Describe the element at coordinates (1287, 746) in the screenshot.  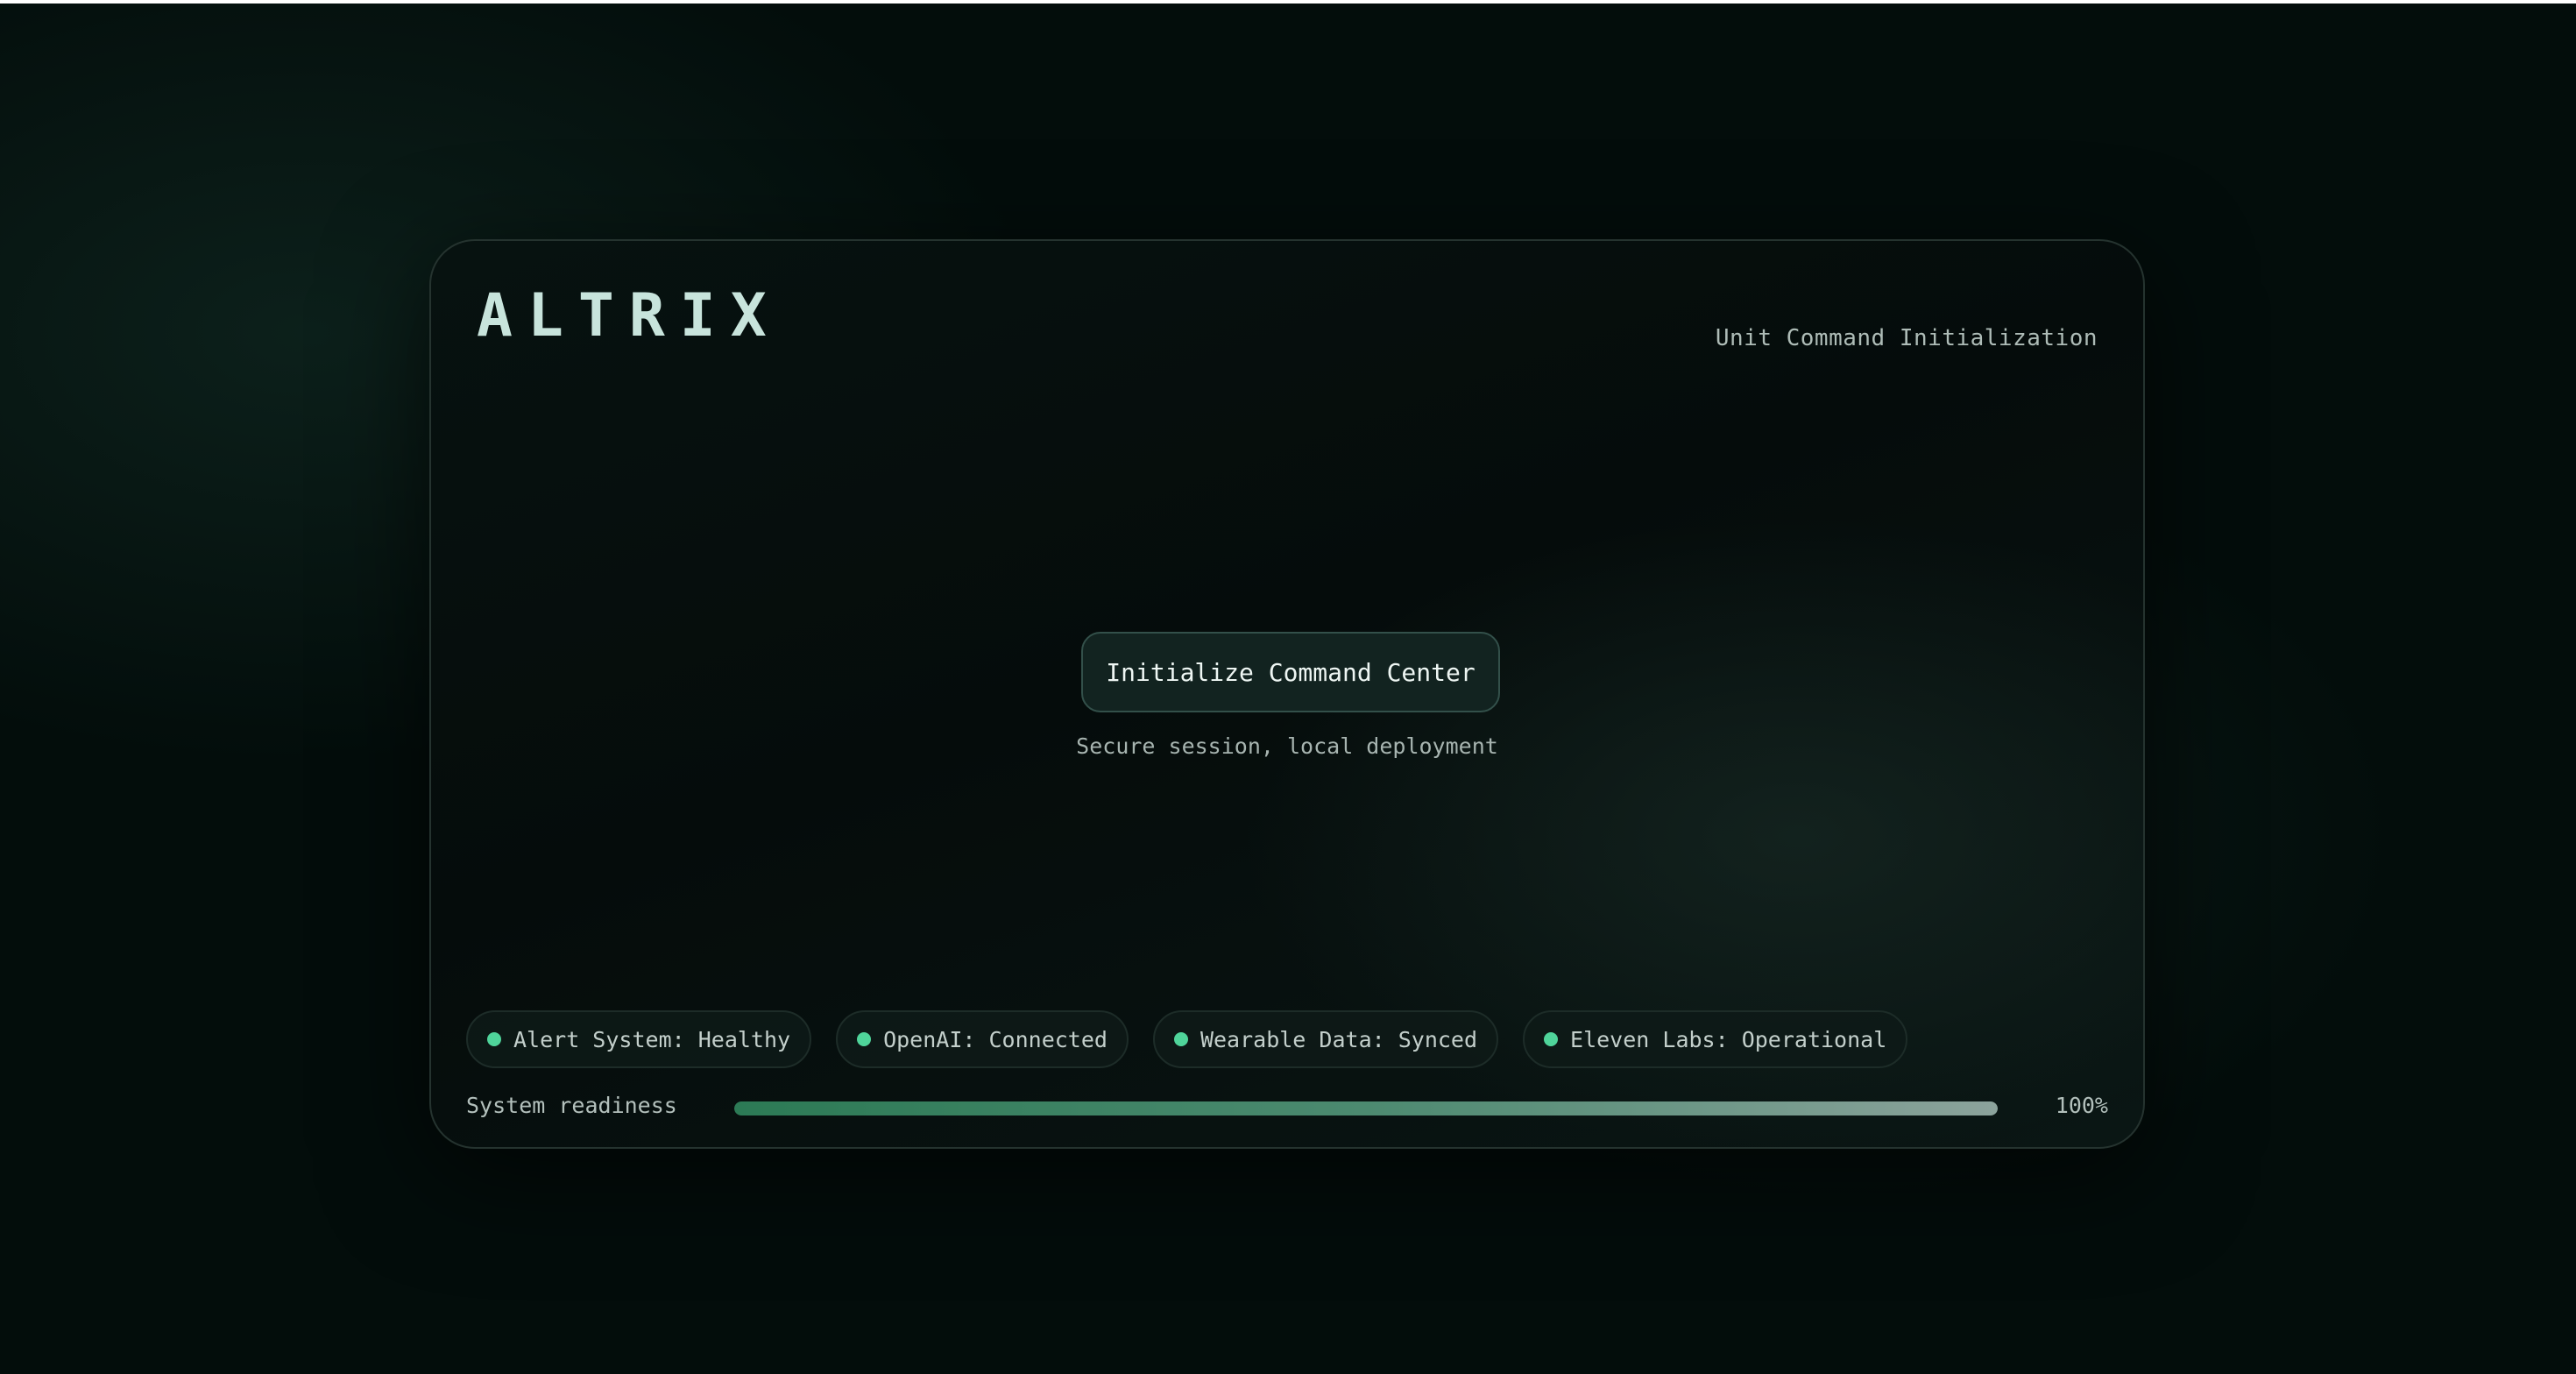
I see `session-note: Secure session, local deployment` at that location.